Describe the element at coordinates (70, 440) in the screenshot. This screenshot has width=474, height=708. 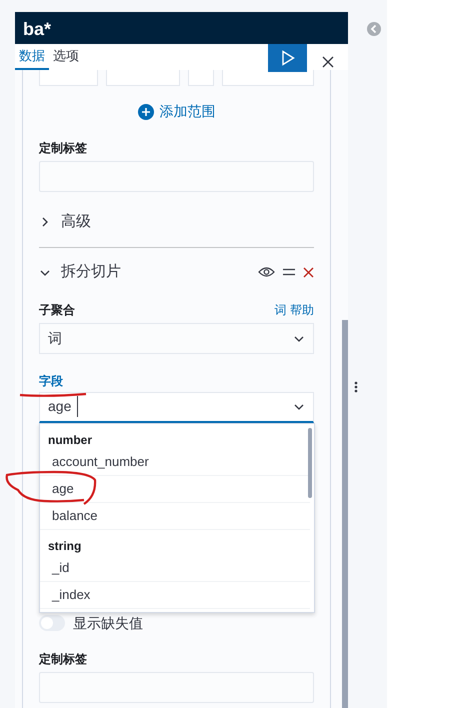
I see `group-heading: number` at that location.